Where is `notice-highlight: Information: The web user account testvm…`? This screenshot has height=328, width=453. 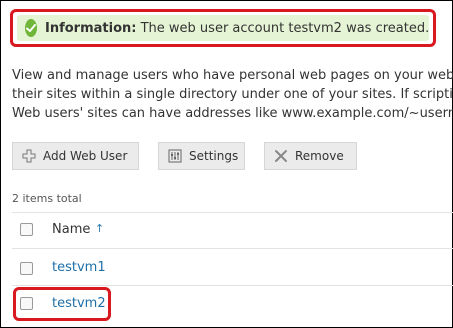 notice-highlight: Information: The web user account testvm… is located at coordinates (223, 28).